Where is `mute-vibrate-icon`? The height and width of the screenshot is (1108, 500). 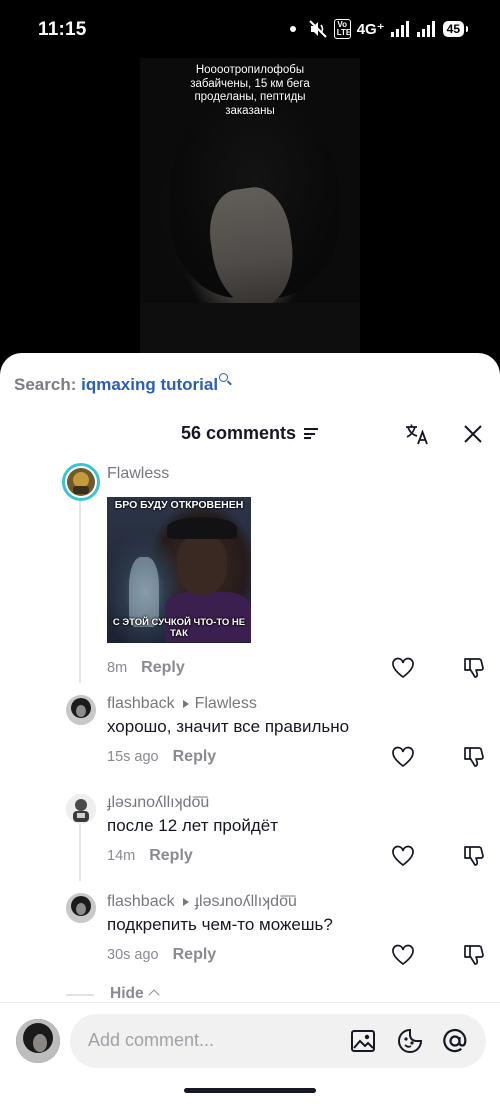
mute-vibrate-icon is located at coordinates (317, 29).